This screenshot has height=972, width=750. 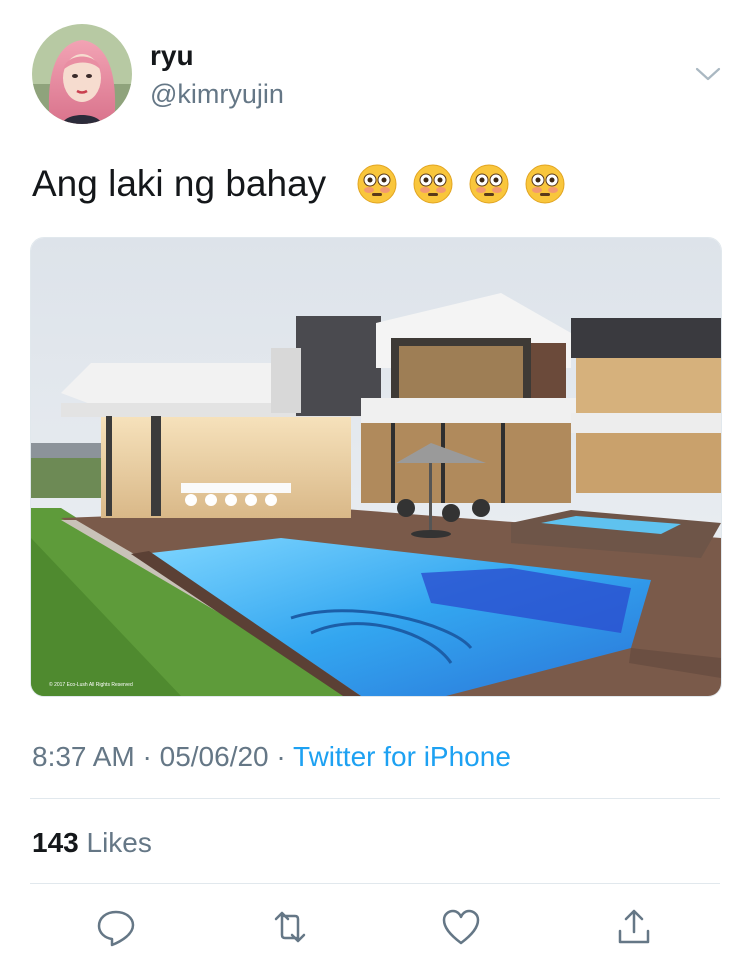 I want to click on tweet-meta: 8:37 AM · 05/06/20 · Twitter for iPhone, so click(x=271, y=757).